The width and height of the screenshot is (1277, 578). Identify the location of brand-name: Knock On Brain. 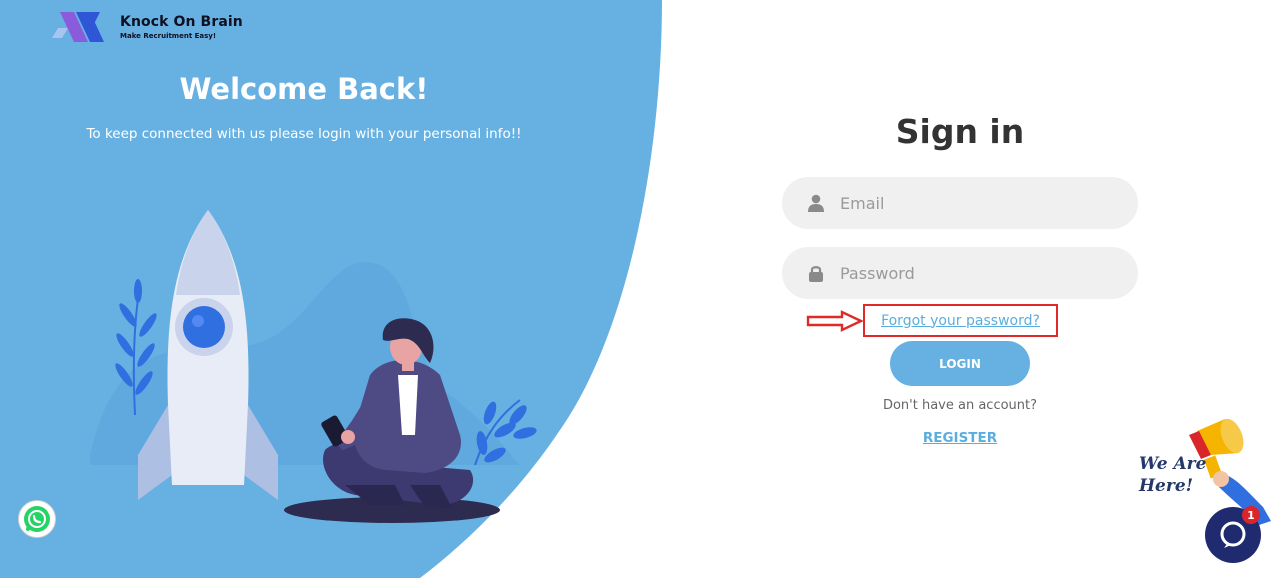
(181, 21).